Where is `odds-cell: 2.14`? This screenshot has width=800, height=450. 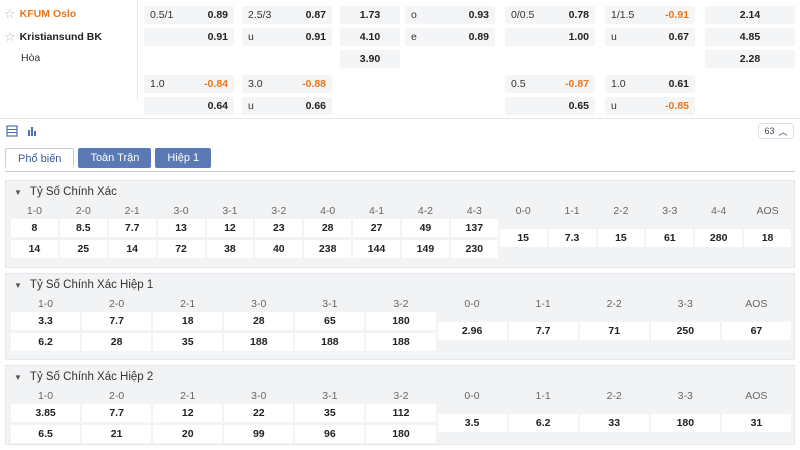 odds-cell: 2.14 is located at coordinates (750, 15).